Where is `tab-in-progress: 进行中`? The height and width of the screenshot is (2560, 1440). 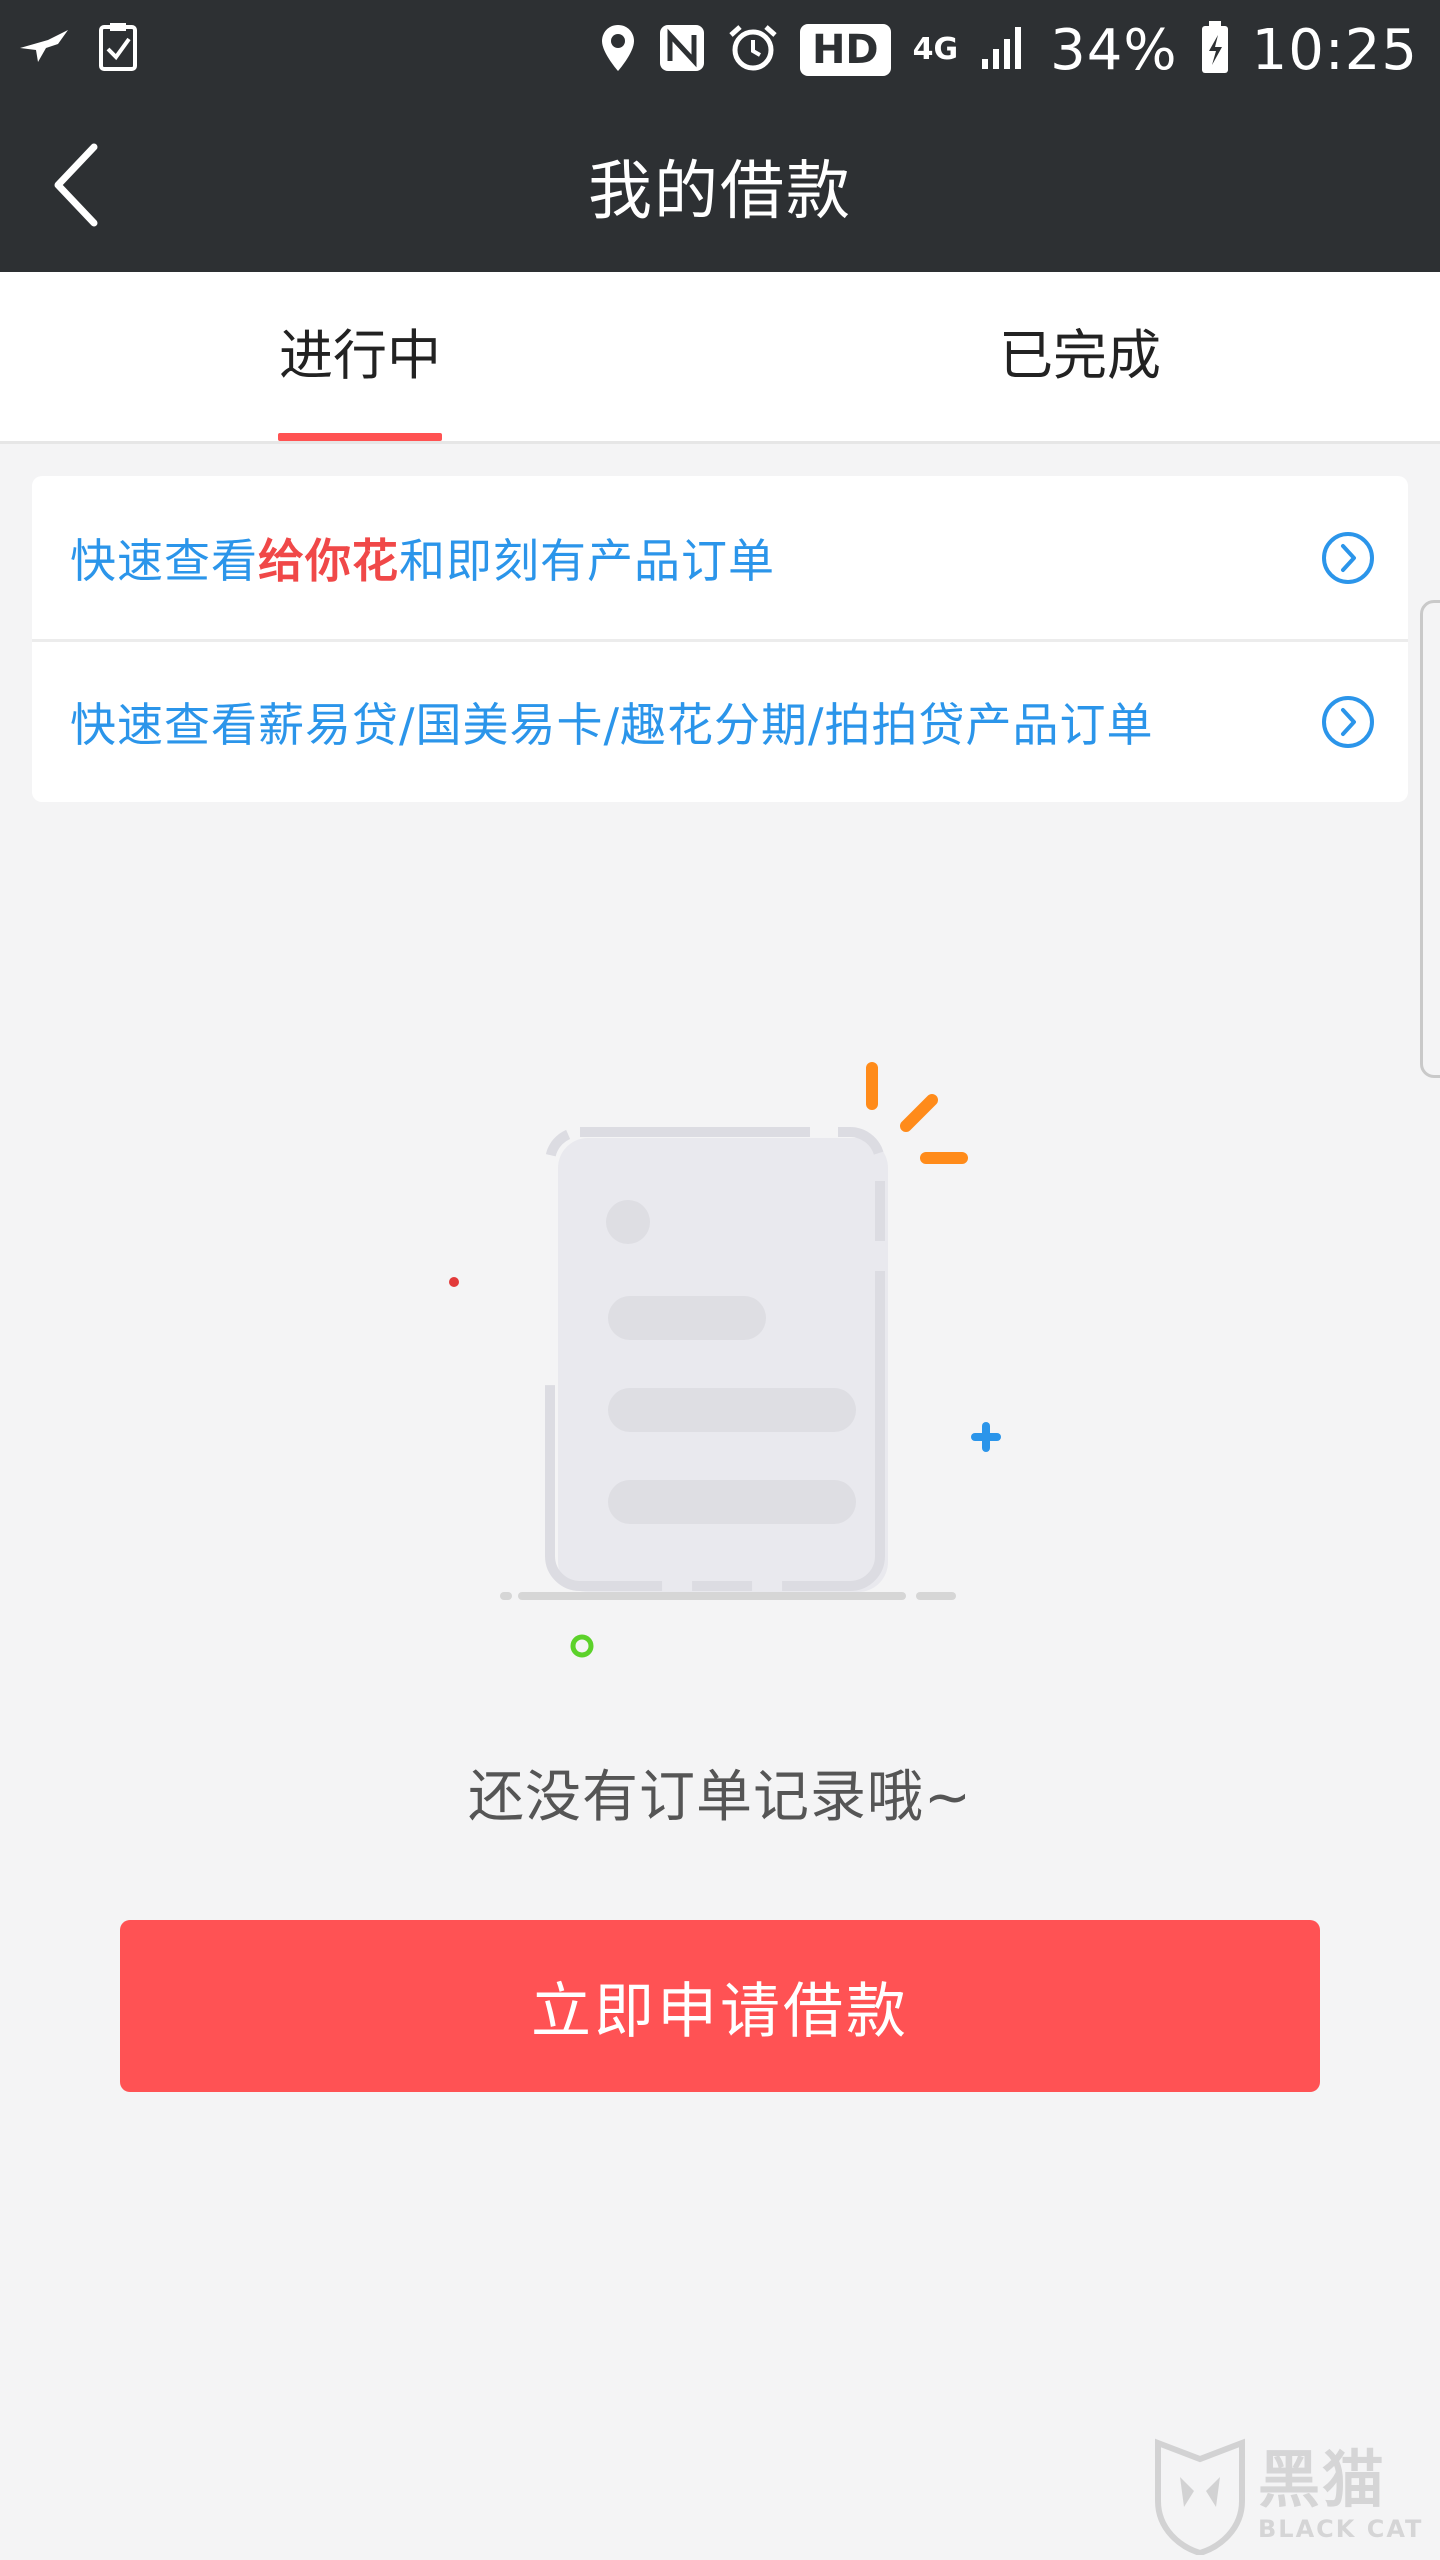 tab-in-progress: 进行中 is located at coordinates (360, 356).